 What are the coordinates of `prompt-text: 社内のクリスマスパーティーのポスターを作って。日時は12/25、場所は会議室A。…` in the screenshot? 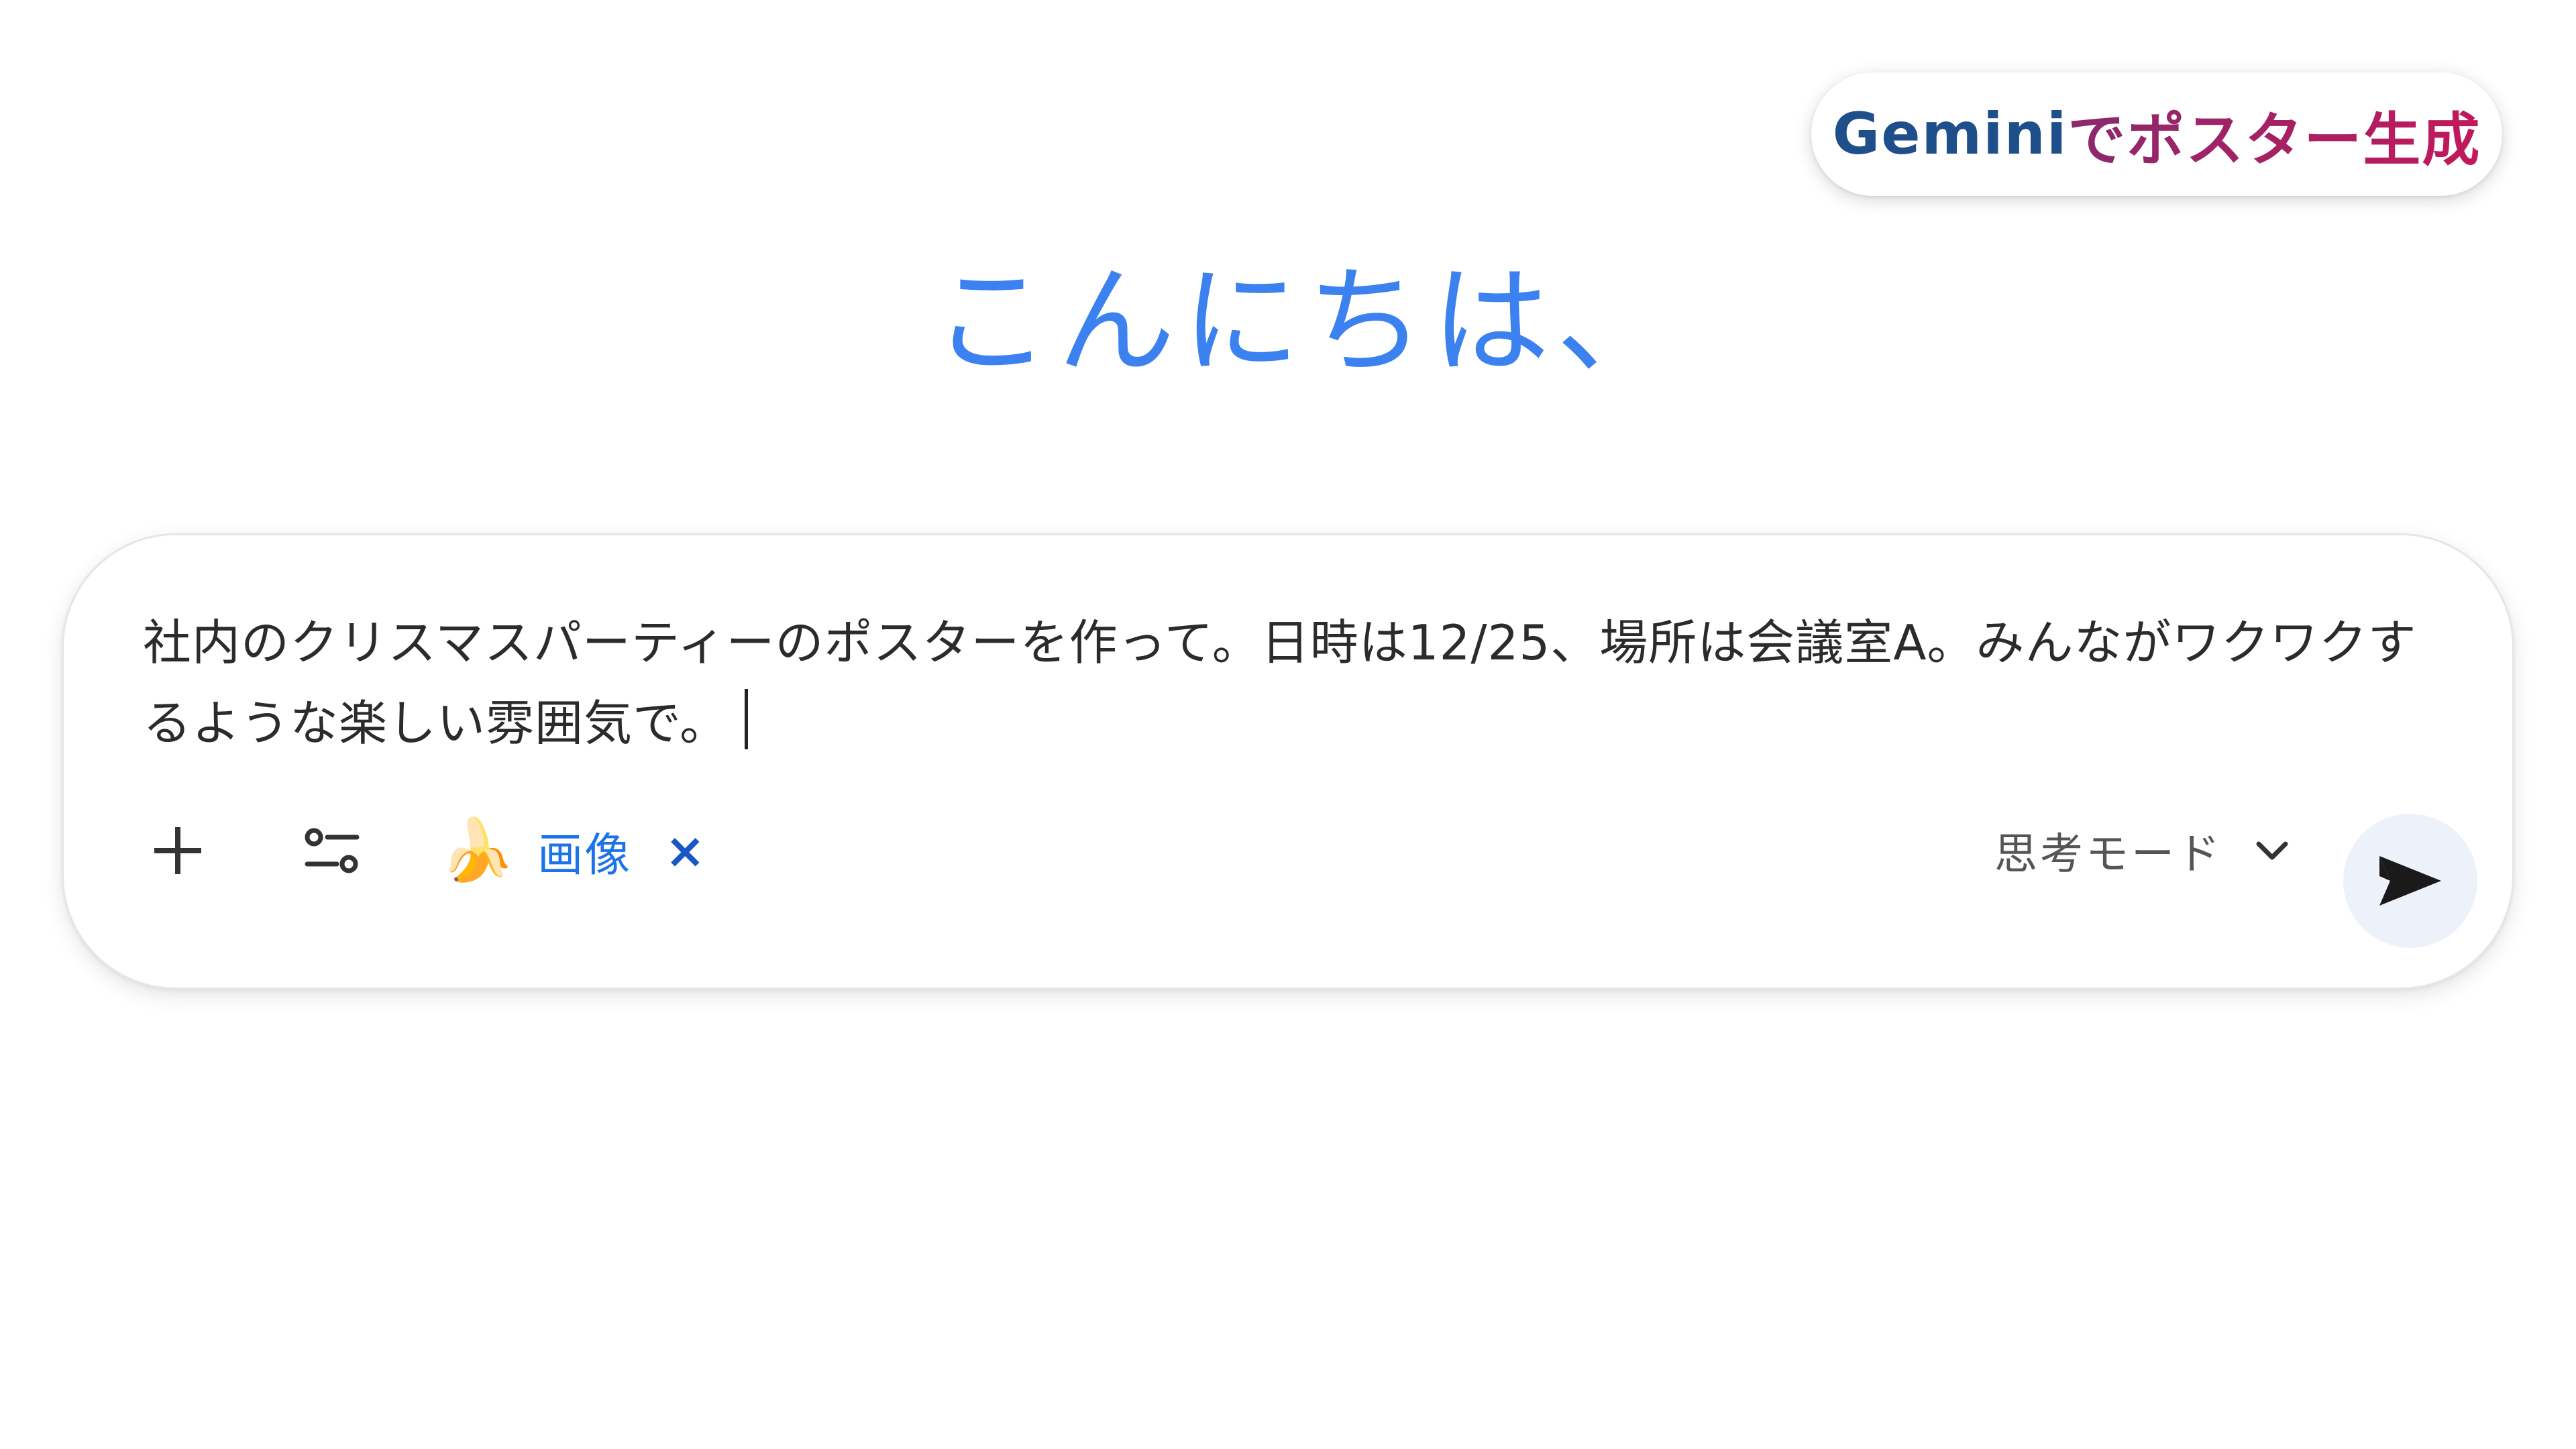 It's located at (1280, 682).